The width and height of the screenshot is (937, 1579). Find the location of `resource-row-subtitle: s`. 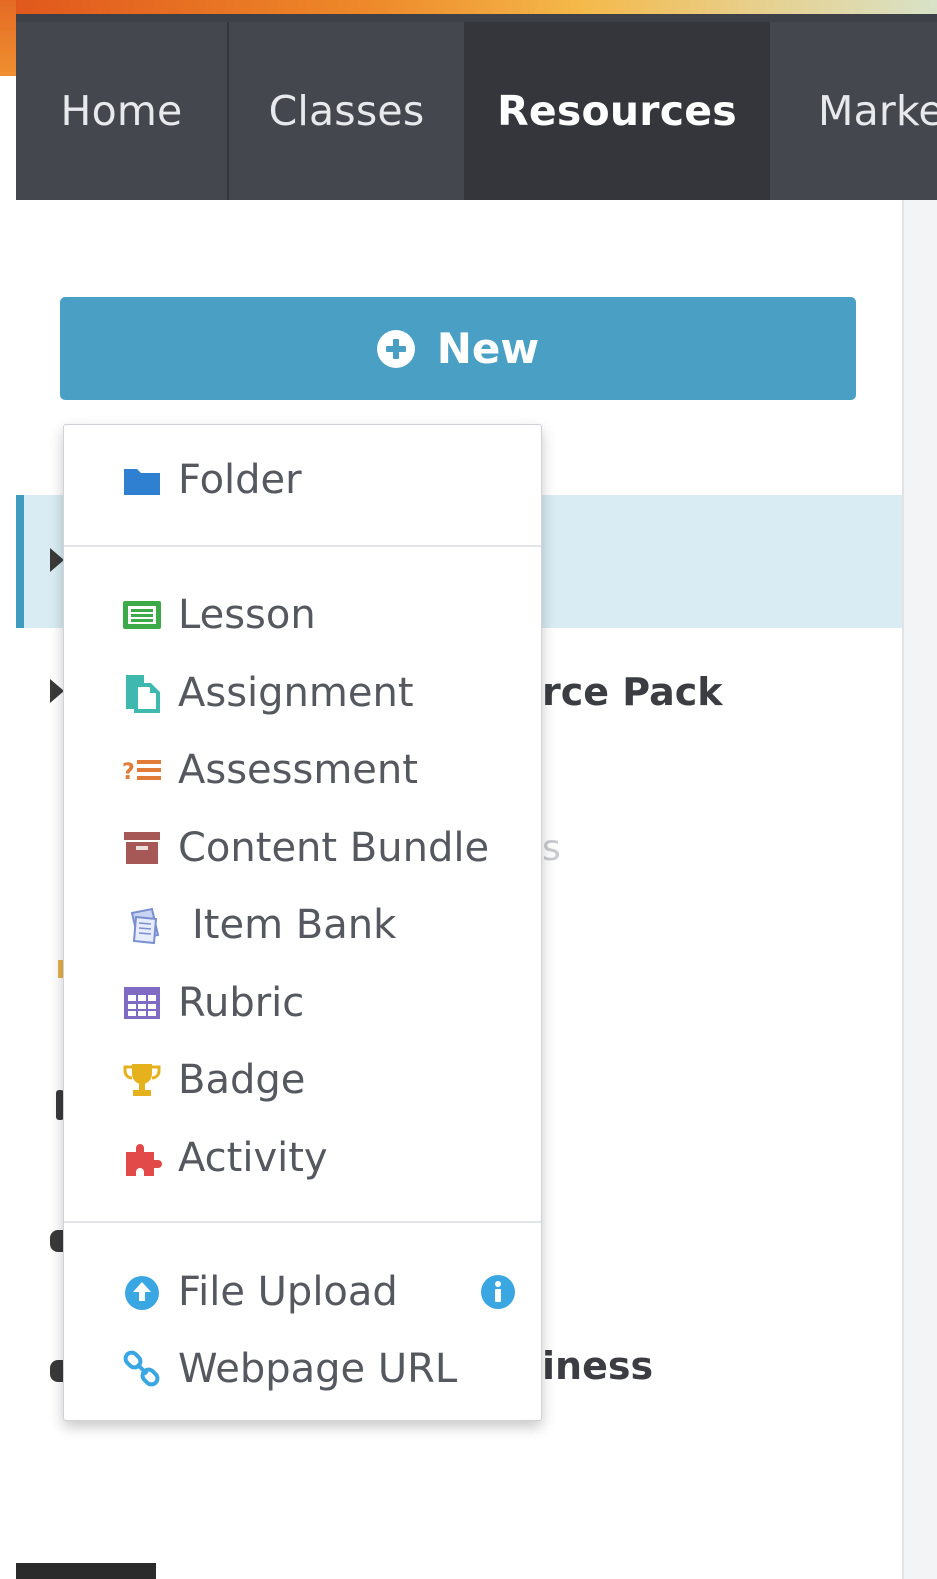

resource-row-subtitle: s is located at coordinates (551, 848).